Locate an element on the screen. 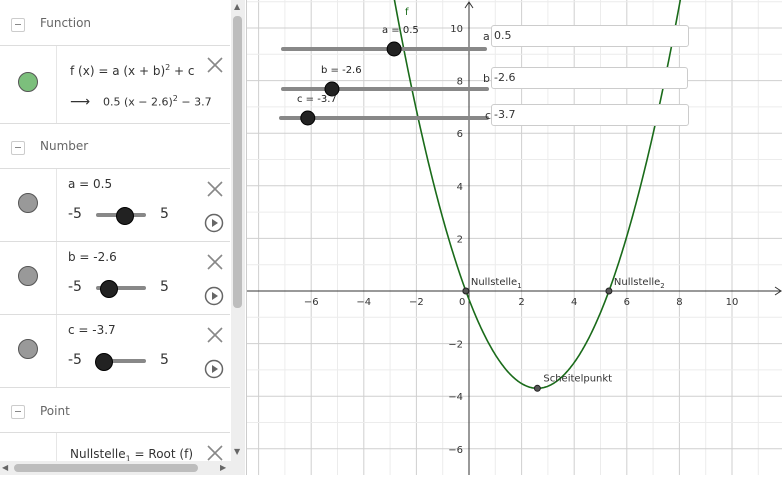  group-title: Number is located at coordinates (64, 146).